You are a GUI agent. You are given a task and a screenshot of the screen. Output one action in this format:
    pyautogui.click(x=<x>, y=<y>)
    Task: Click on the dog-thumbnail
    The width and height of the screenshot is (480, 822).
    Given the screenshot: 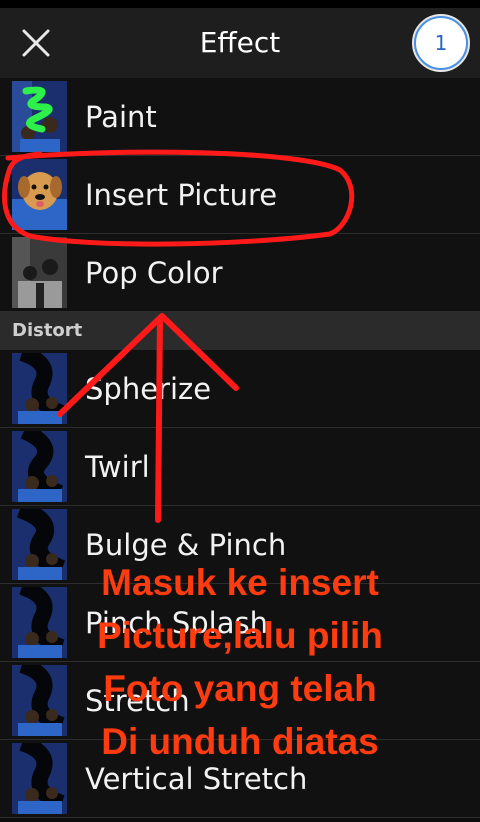 What is the action you would take?
    pyautogui.click(x=39, y=194)
    